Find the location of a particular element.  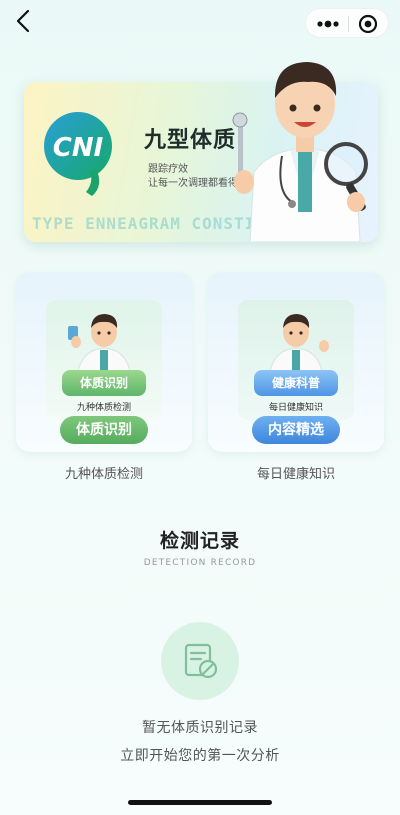

empty-state-badge is located at coordinates (200, 661).